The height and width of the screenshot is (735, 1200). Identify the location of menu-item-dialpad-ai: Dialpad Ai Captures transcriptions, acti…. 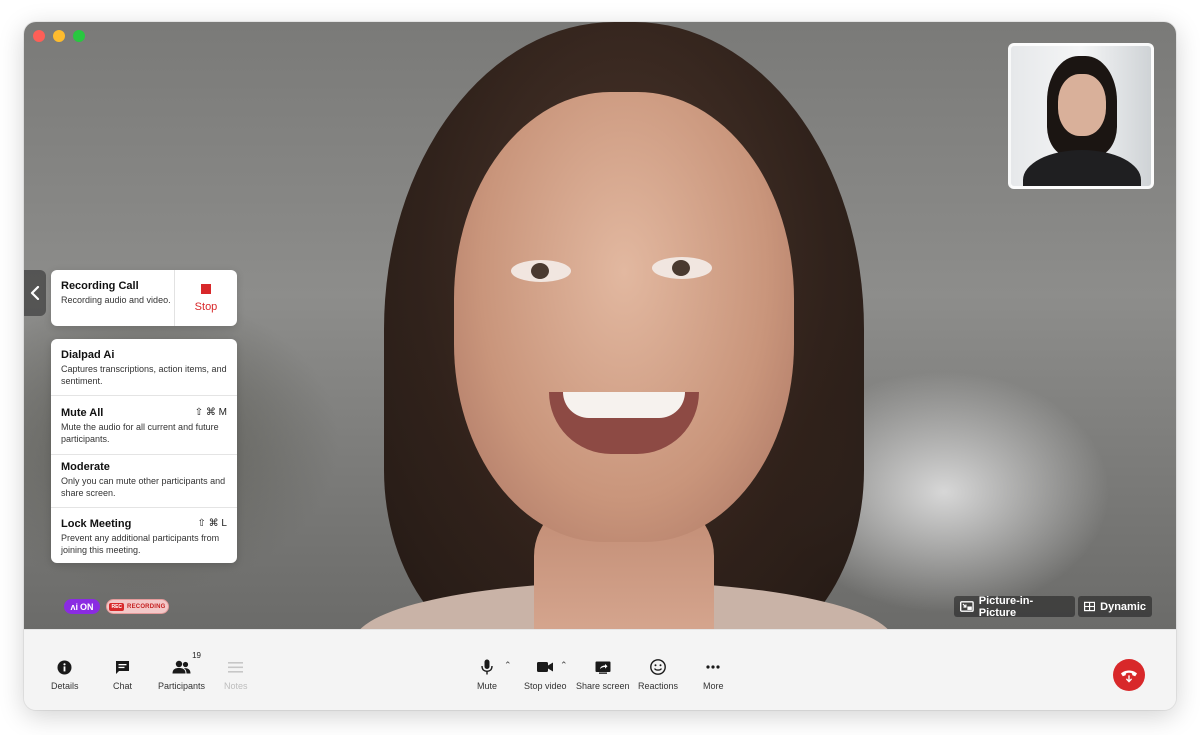
(144, 367).